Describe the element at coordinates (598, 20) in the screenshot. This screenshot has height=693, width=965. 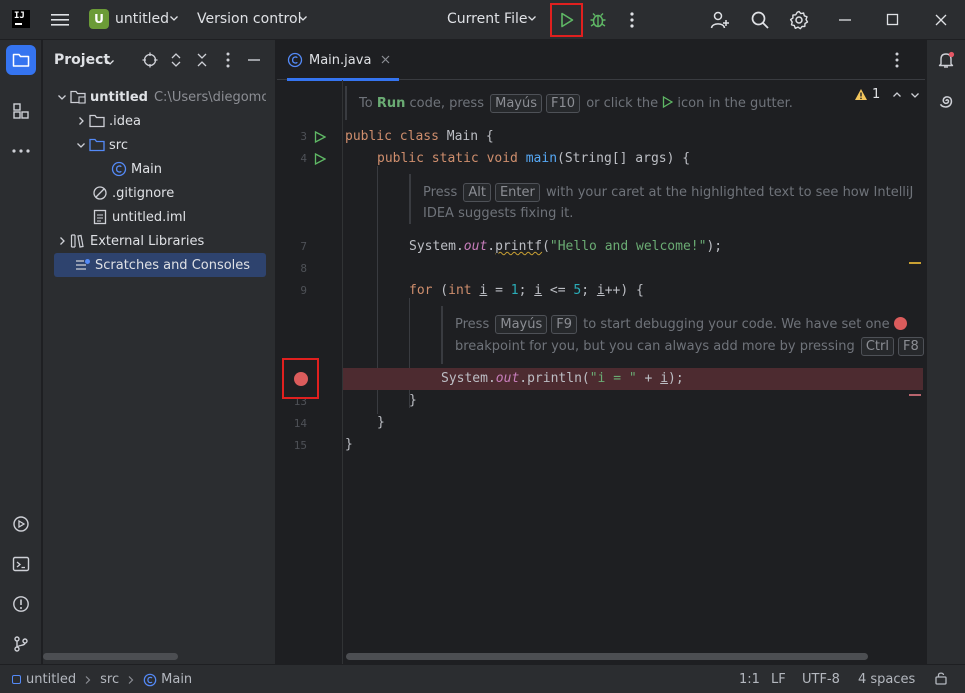
I see `debug-button` at that location.